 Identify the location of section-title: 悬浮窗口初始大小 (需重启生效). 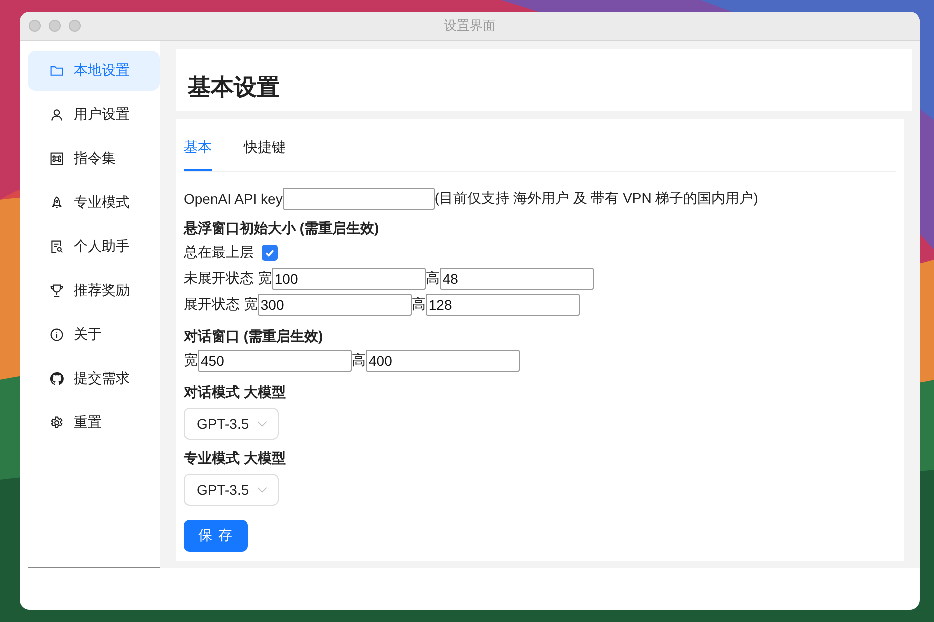
(282, 229).